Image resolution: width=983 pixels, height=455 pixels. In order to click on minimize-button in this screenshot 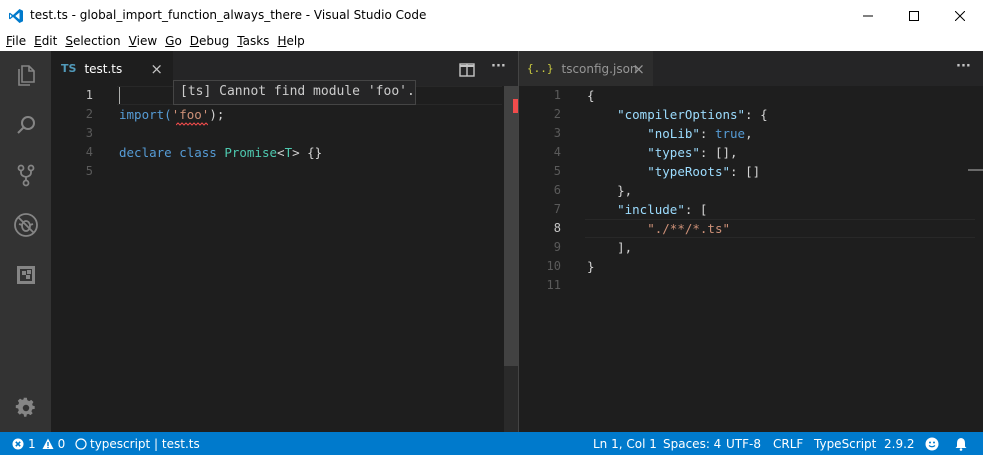, I will do `click(868, 15)`.